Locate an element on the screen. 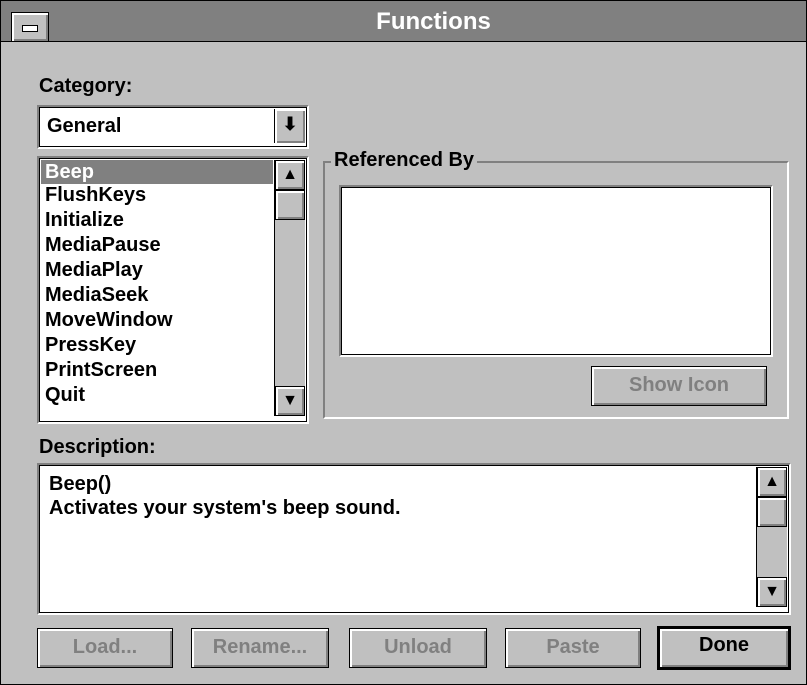 The image size is (807, 685). description-line: Activates your system's beep sound. is located at coordinates (225, 508).